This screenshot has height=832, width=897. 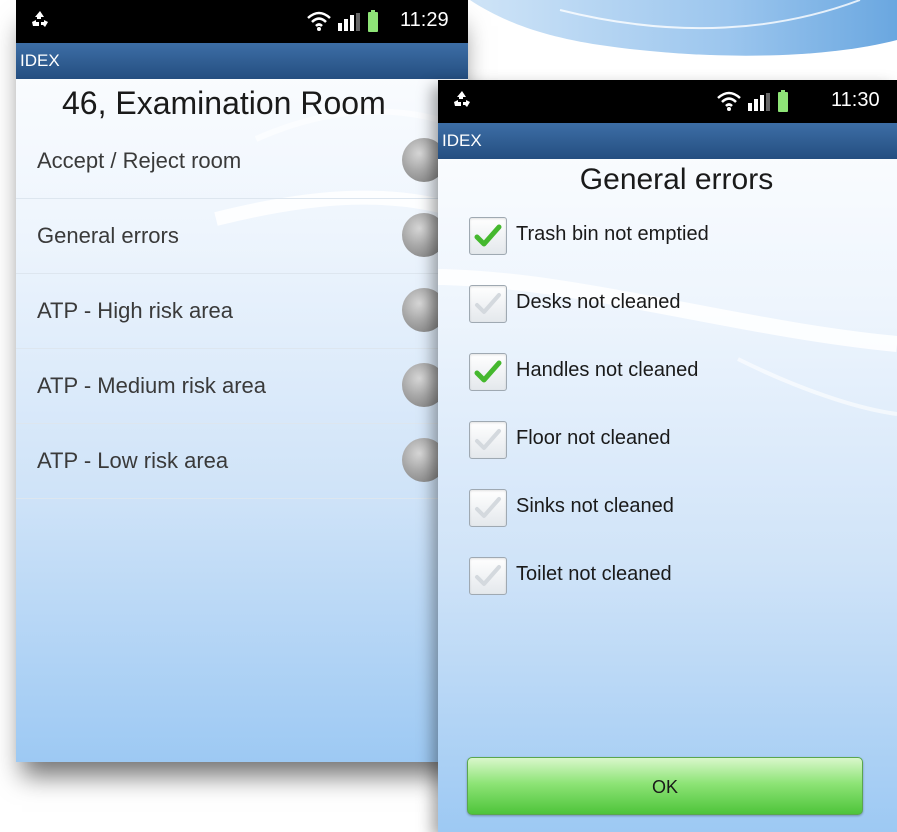 I want to click on menu-item-atp-high: ATP - High risk area, so click(x=242, y=311).